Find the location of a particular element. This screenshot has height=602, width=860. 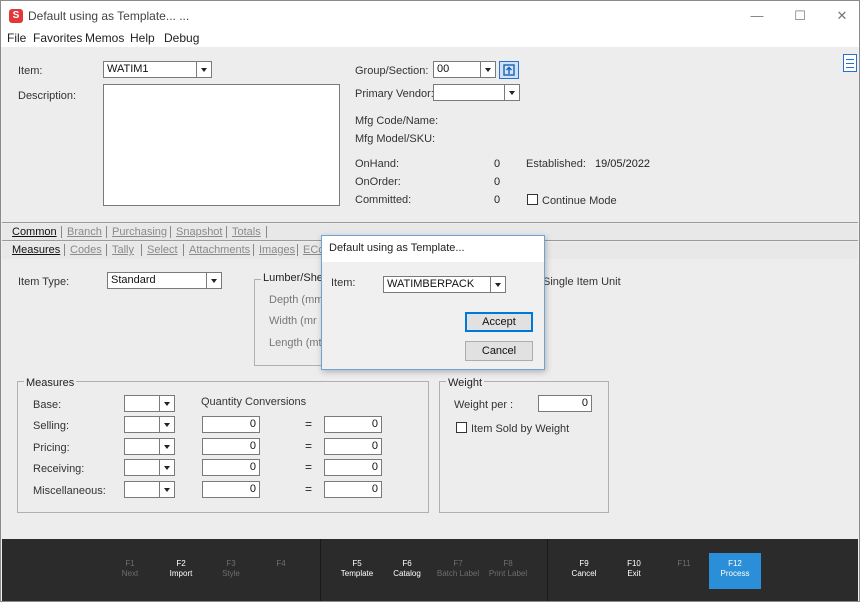

f12-process-button: F12 Process is located at coordinates (735, 571).